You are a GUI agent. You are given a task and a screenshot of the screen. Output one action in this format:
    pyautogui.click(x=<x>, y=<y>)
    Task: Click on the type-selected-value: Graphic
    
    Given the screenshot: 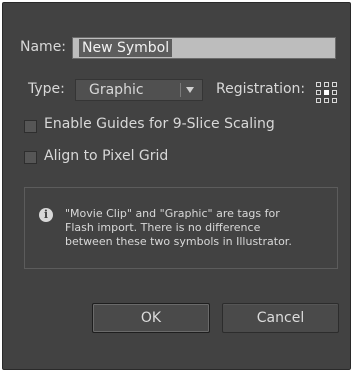 What is the action you would take?
    pyautogui.click(x=116, y=90)
    